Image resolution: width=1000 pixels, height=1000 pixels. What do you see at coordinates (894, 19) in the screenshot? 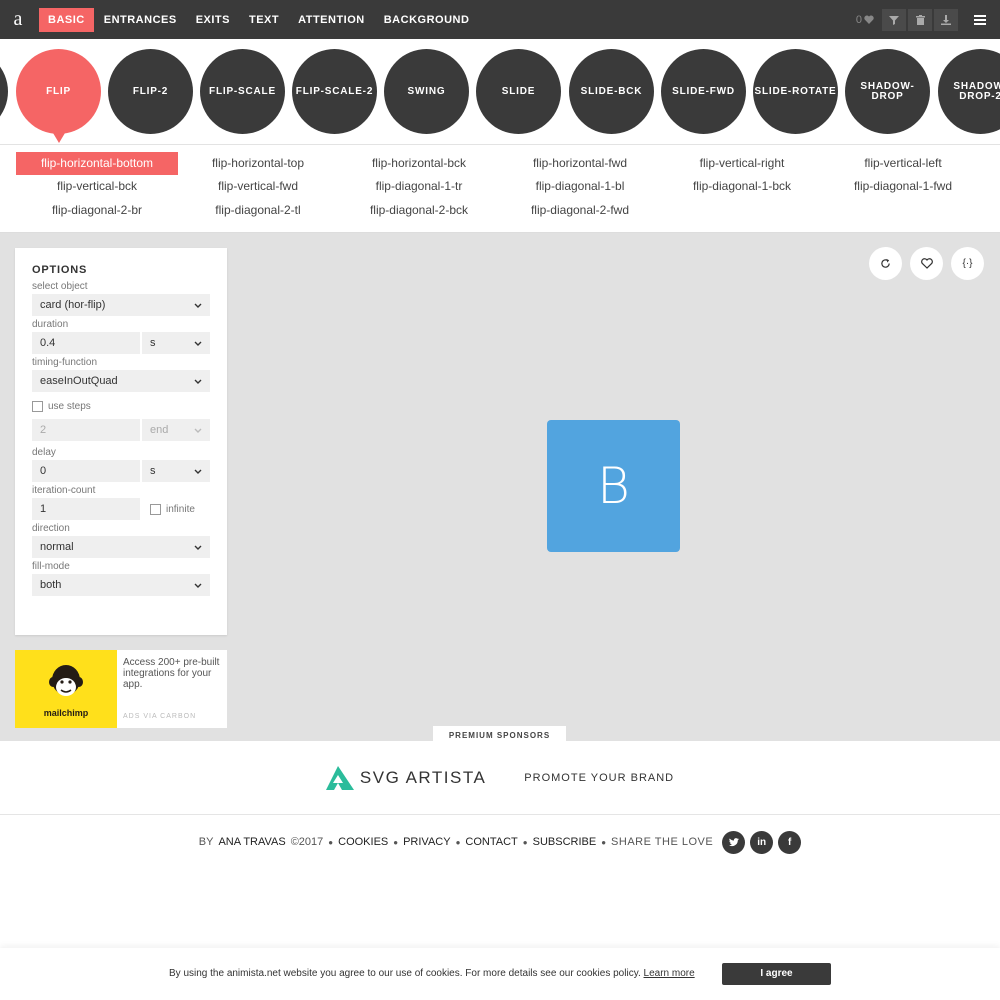
I see `filter-button` at bounding box center [894, 19].